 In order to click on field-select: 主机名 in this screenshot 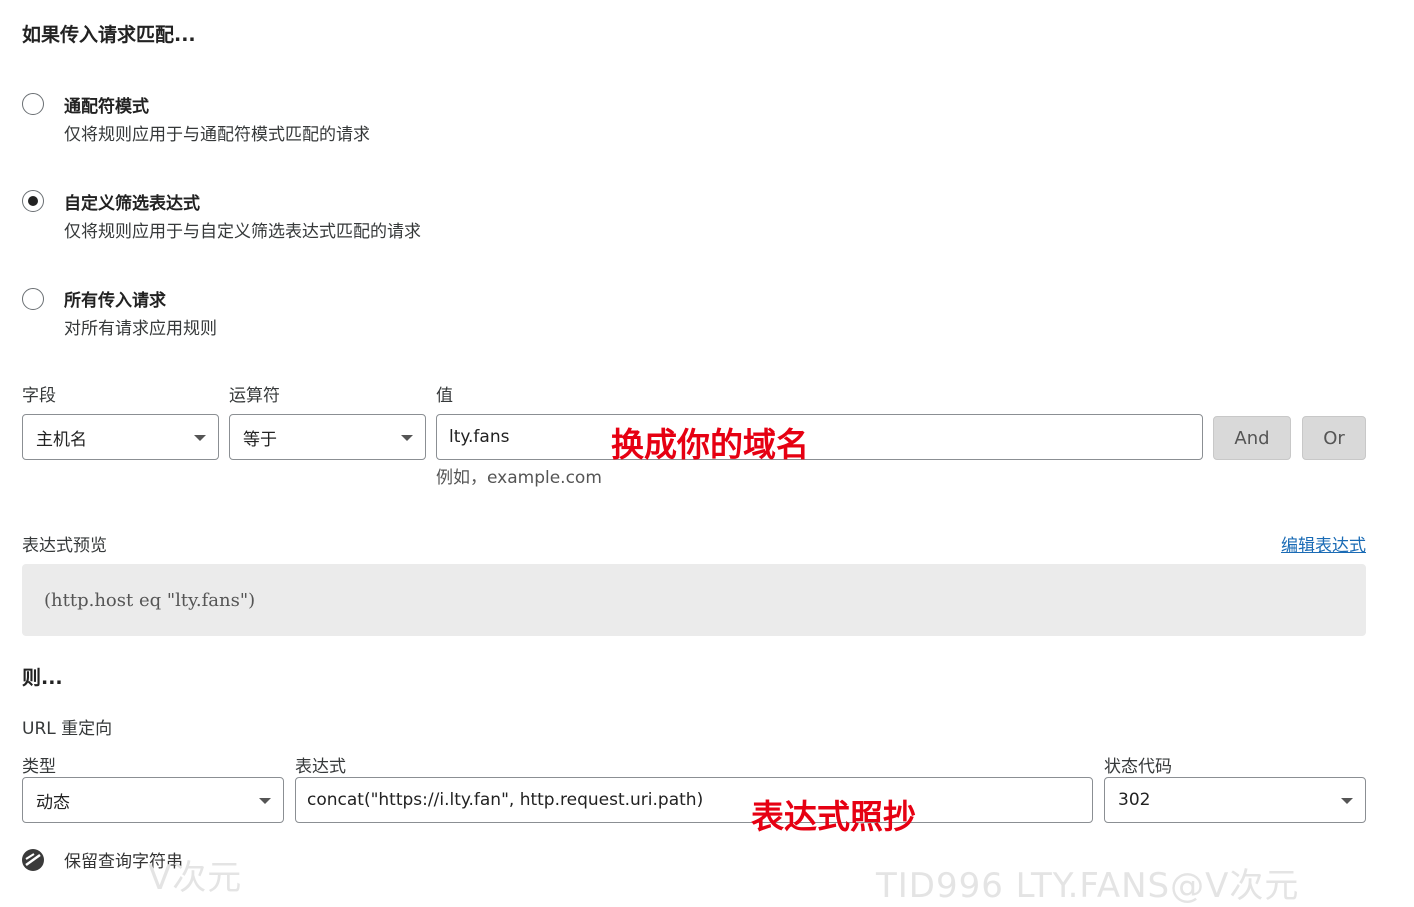, I will do `click(120, 437)`.